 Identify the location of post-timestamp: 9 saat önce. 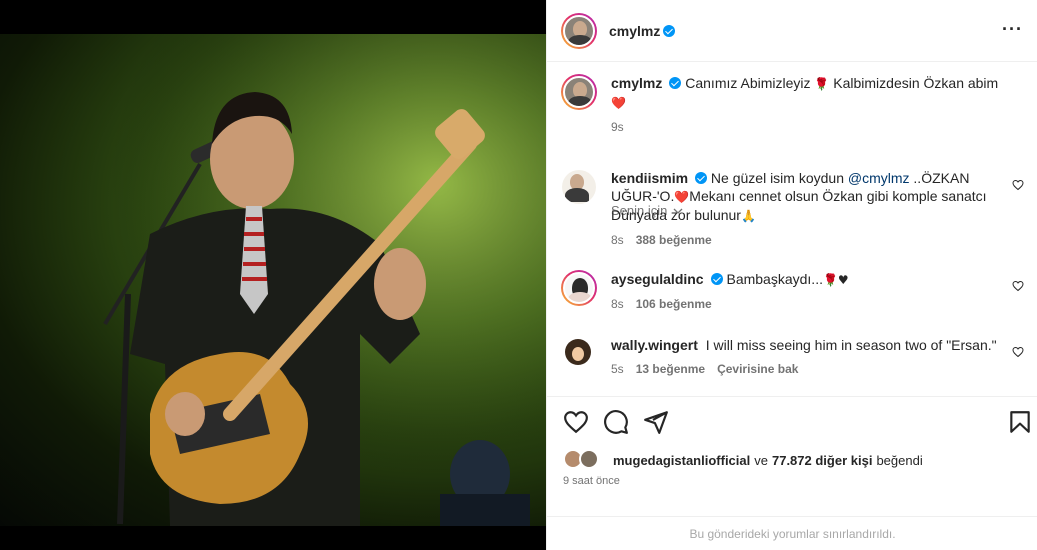
(591, 481).